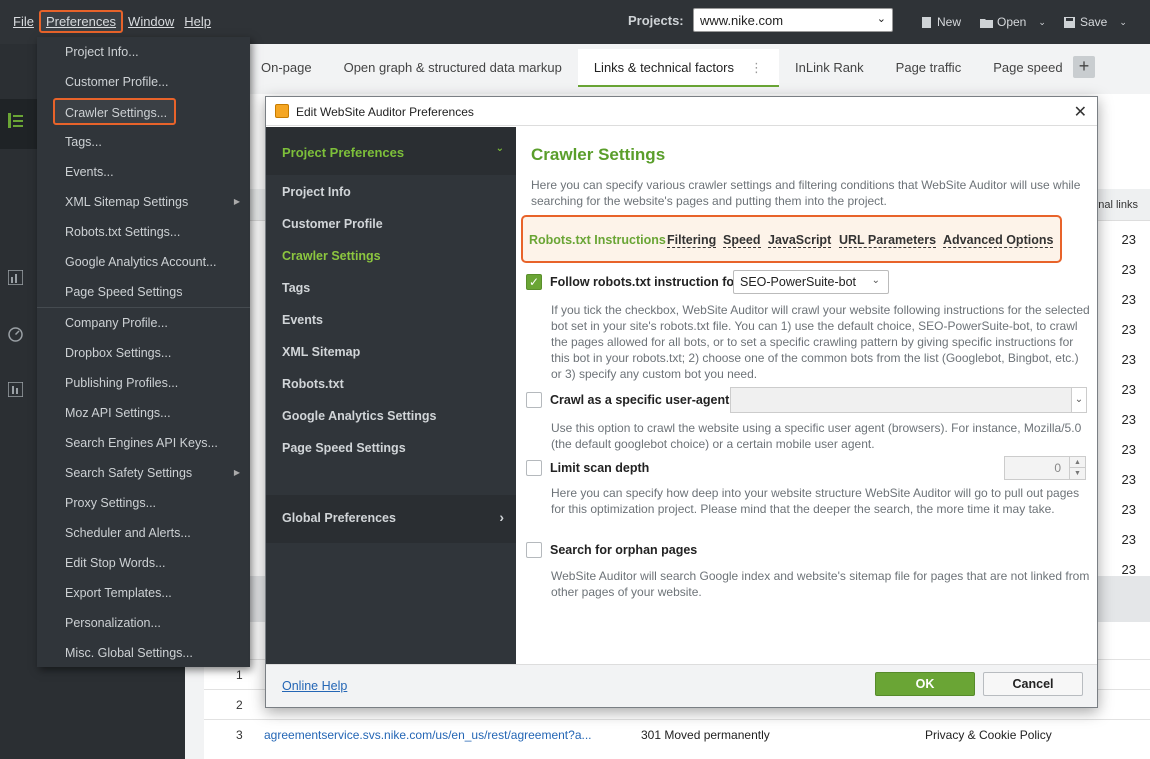 This screenshot has height=759, width=1150. What do you see at coordinates (1027, 68) in the screenshot?
I see `tab-page-speed: Page speed` at bounding box center [1027, 68].